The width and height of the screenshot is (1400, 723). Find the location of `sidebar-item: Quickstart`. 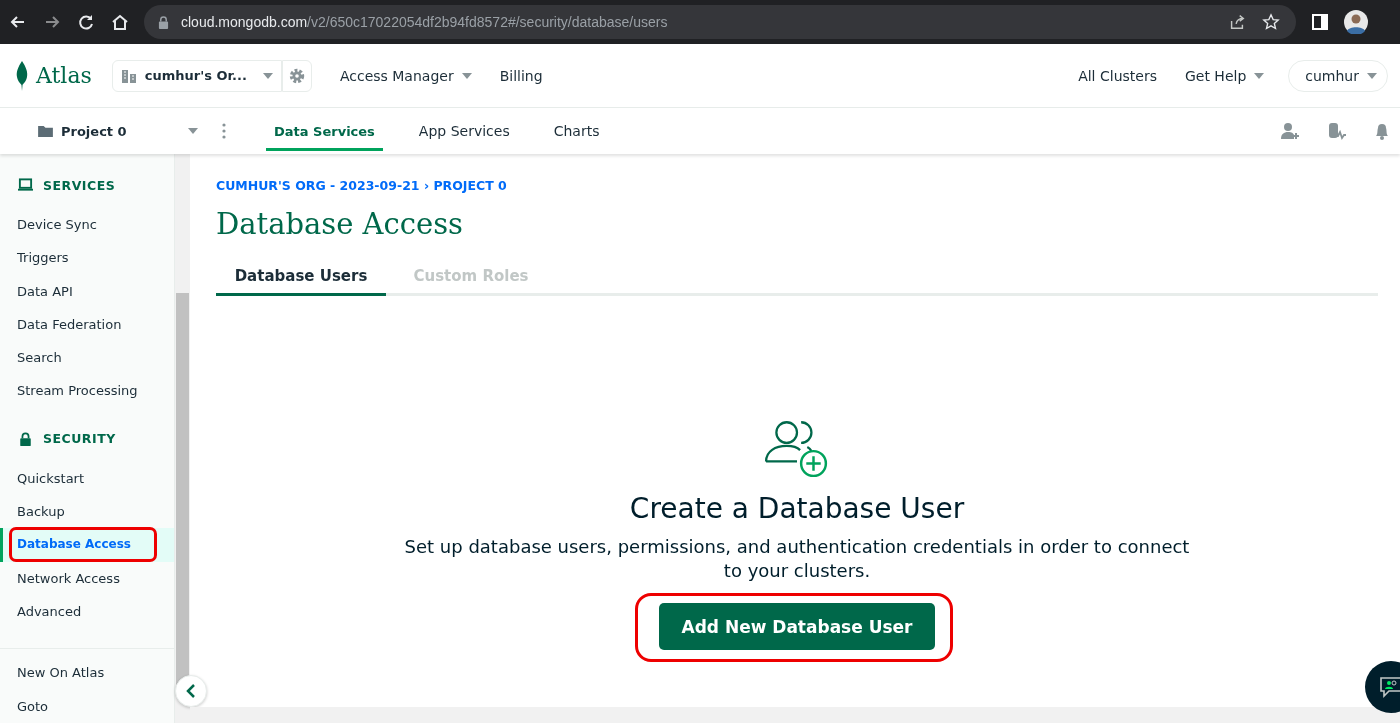

sidebar-item: Quickstart is located at coordinates (87, 478).